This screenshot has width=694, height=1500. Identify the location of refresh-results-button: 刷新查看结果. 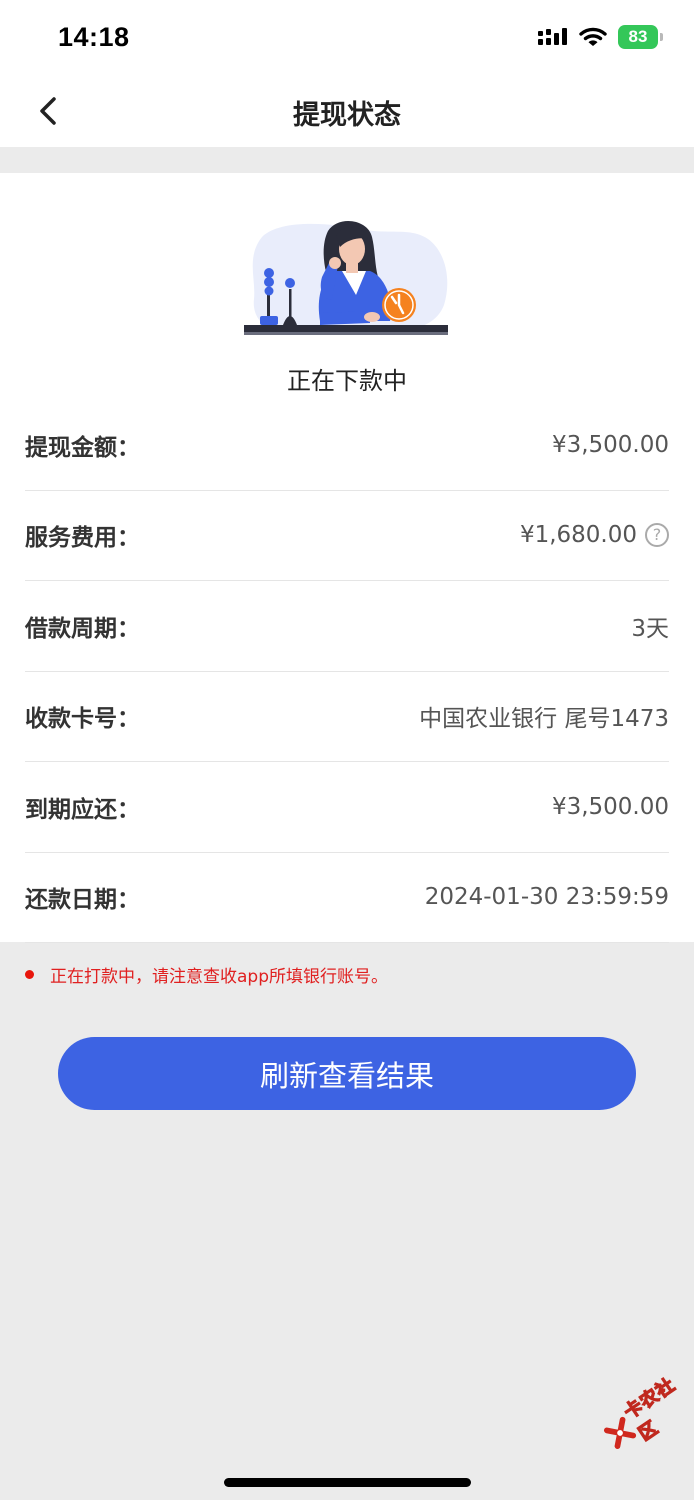
(347, 1073).